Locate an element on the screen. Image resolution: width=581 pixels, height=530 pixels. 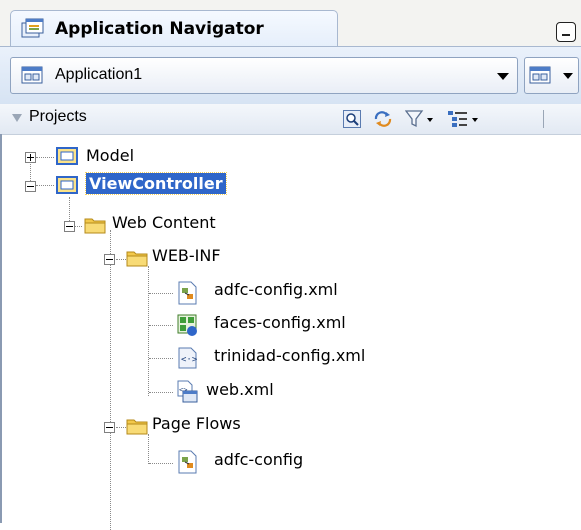
xml-file-icon: <·> is located at coordinates (188, 358).